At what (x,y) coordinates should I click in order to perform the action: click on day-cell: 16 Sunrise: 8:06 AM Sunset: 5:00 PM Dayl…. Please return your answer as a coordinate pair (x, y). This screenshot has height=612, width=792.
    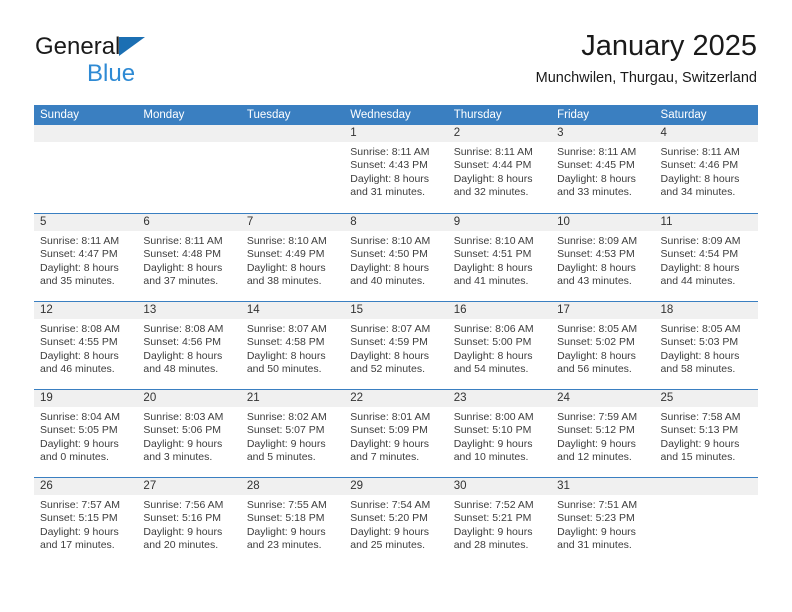
    Looking at the image, I should click on (499, 345).